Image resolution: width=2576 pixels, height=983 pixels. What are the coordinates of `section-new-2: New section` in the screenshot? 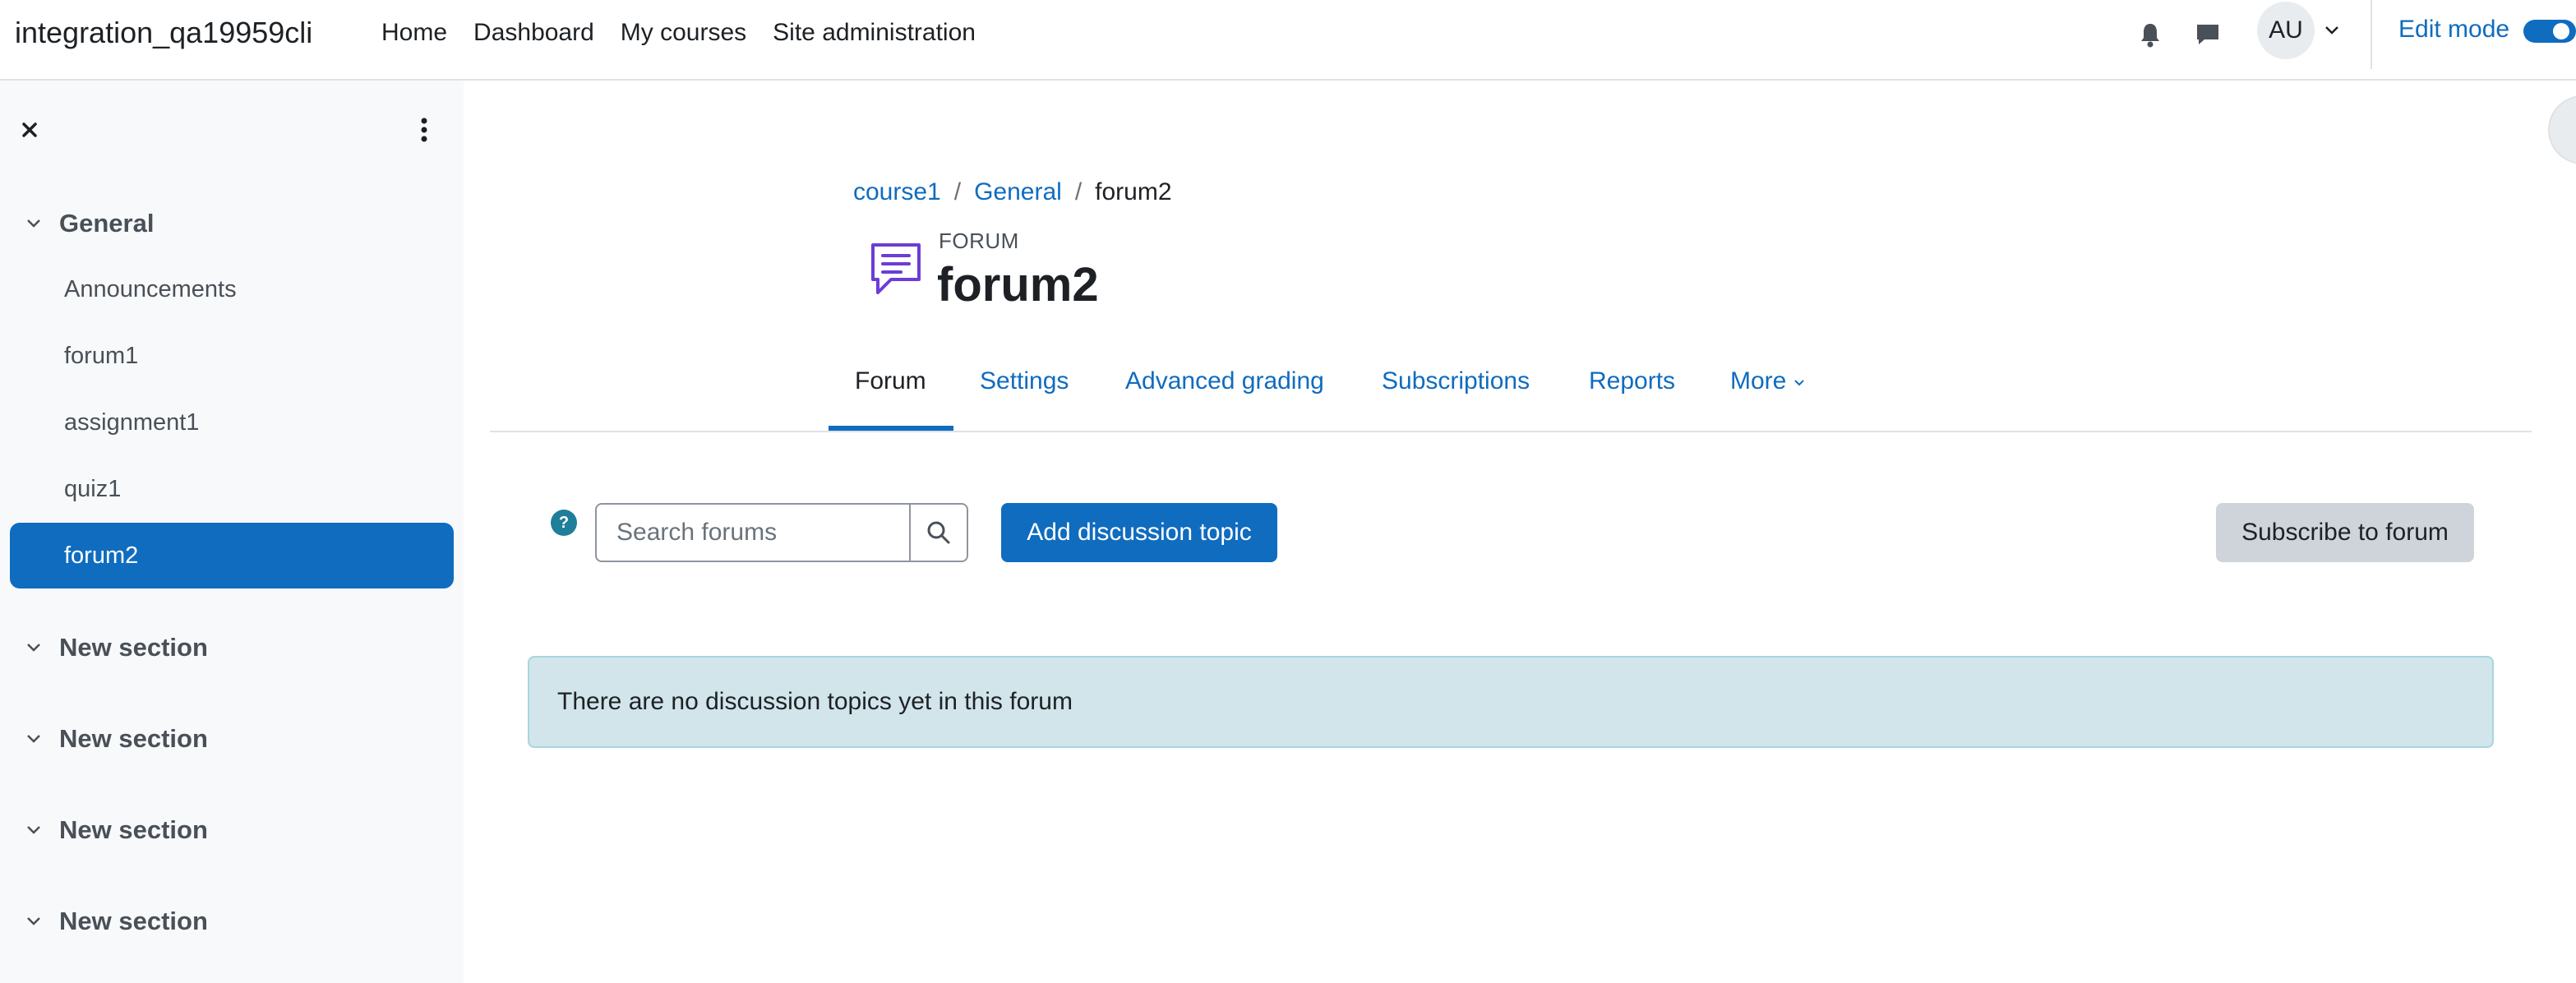 It's located at (117, 739).